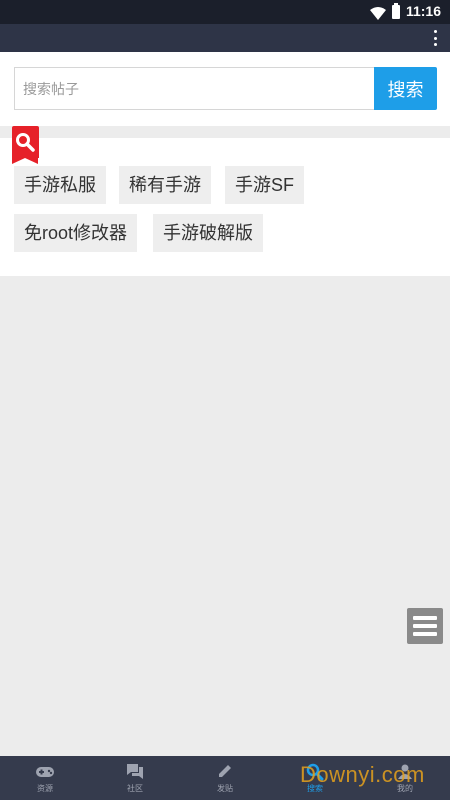 This screenshot has width=450, height=800. Describe the element at coordinates (425, 626) in the screenshot. I see `hamburger-menu-icon` at that location.